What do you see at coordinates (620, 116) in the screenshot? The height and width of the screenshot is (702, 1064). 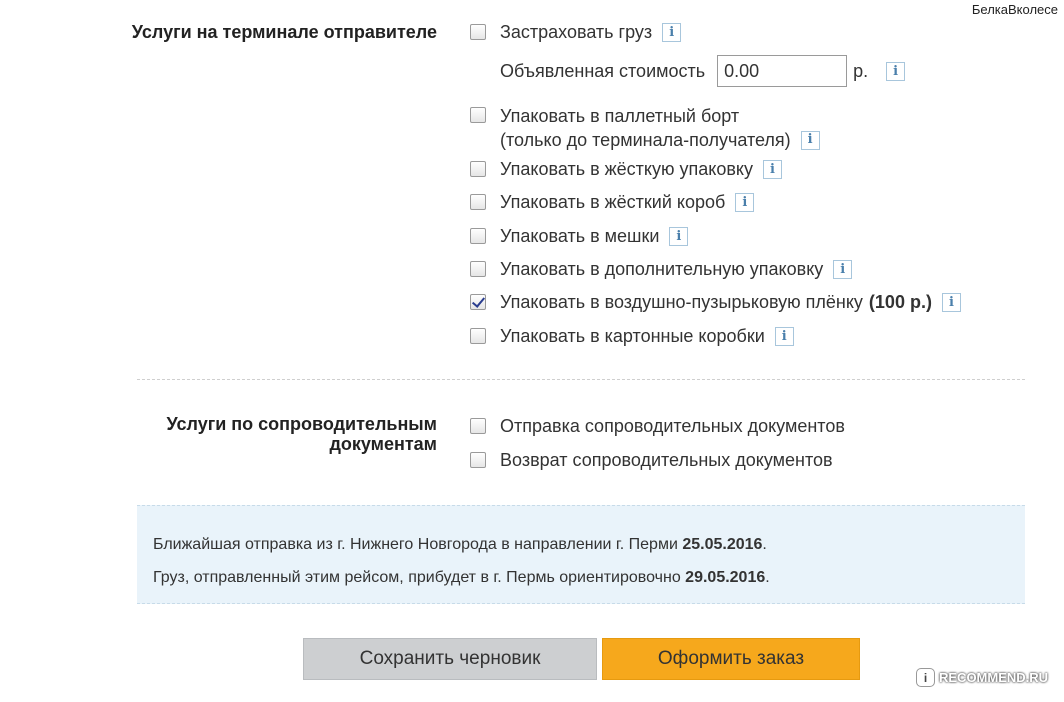 I see `pack-pallet-label-line1: Упаковать в паллетный борт` at bounding box center [620, 116].